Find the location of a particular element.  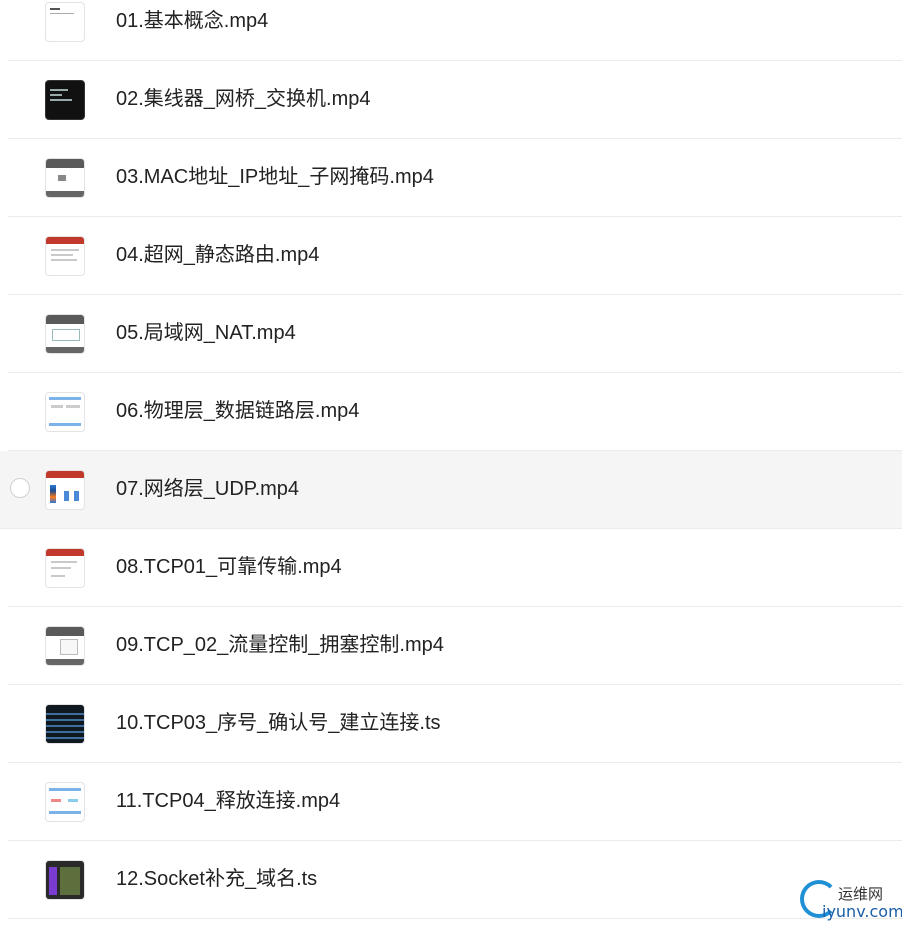

list-item: 10.TCP03_序号_确认号_建立连接.ts is located at coordinates (455, 724).